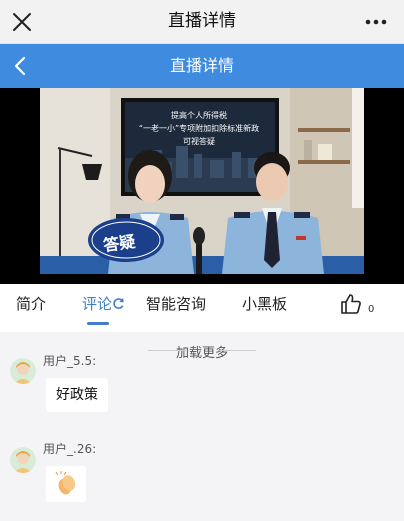 The height and width of the screenshot is (521, 404). I want to click on tab-comments: 评论, so click(103, 305).